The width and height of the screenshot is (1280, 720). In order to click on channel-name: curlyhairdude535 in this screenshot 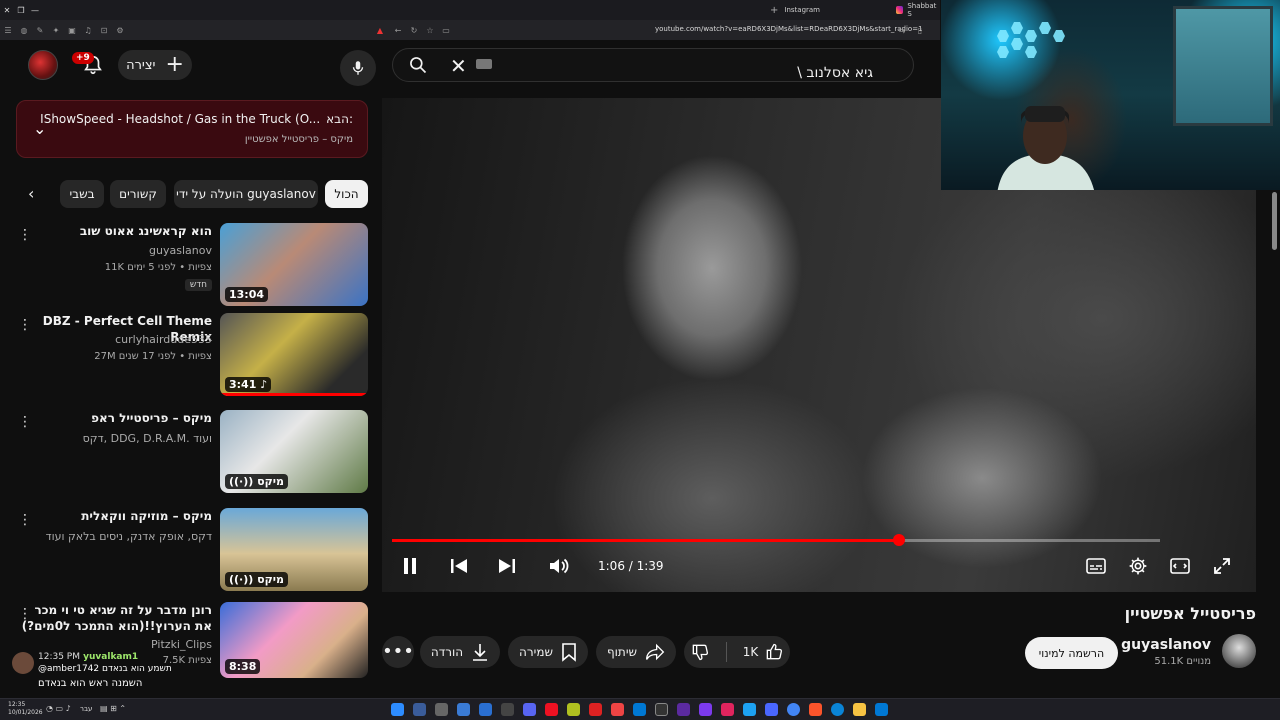, I will do `click(163, 339)`.